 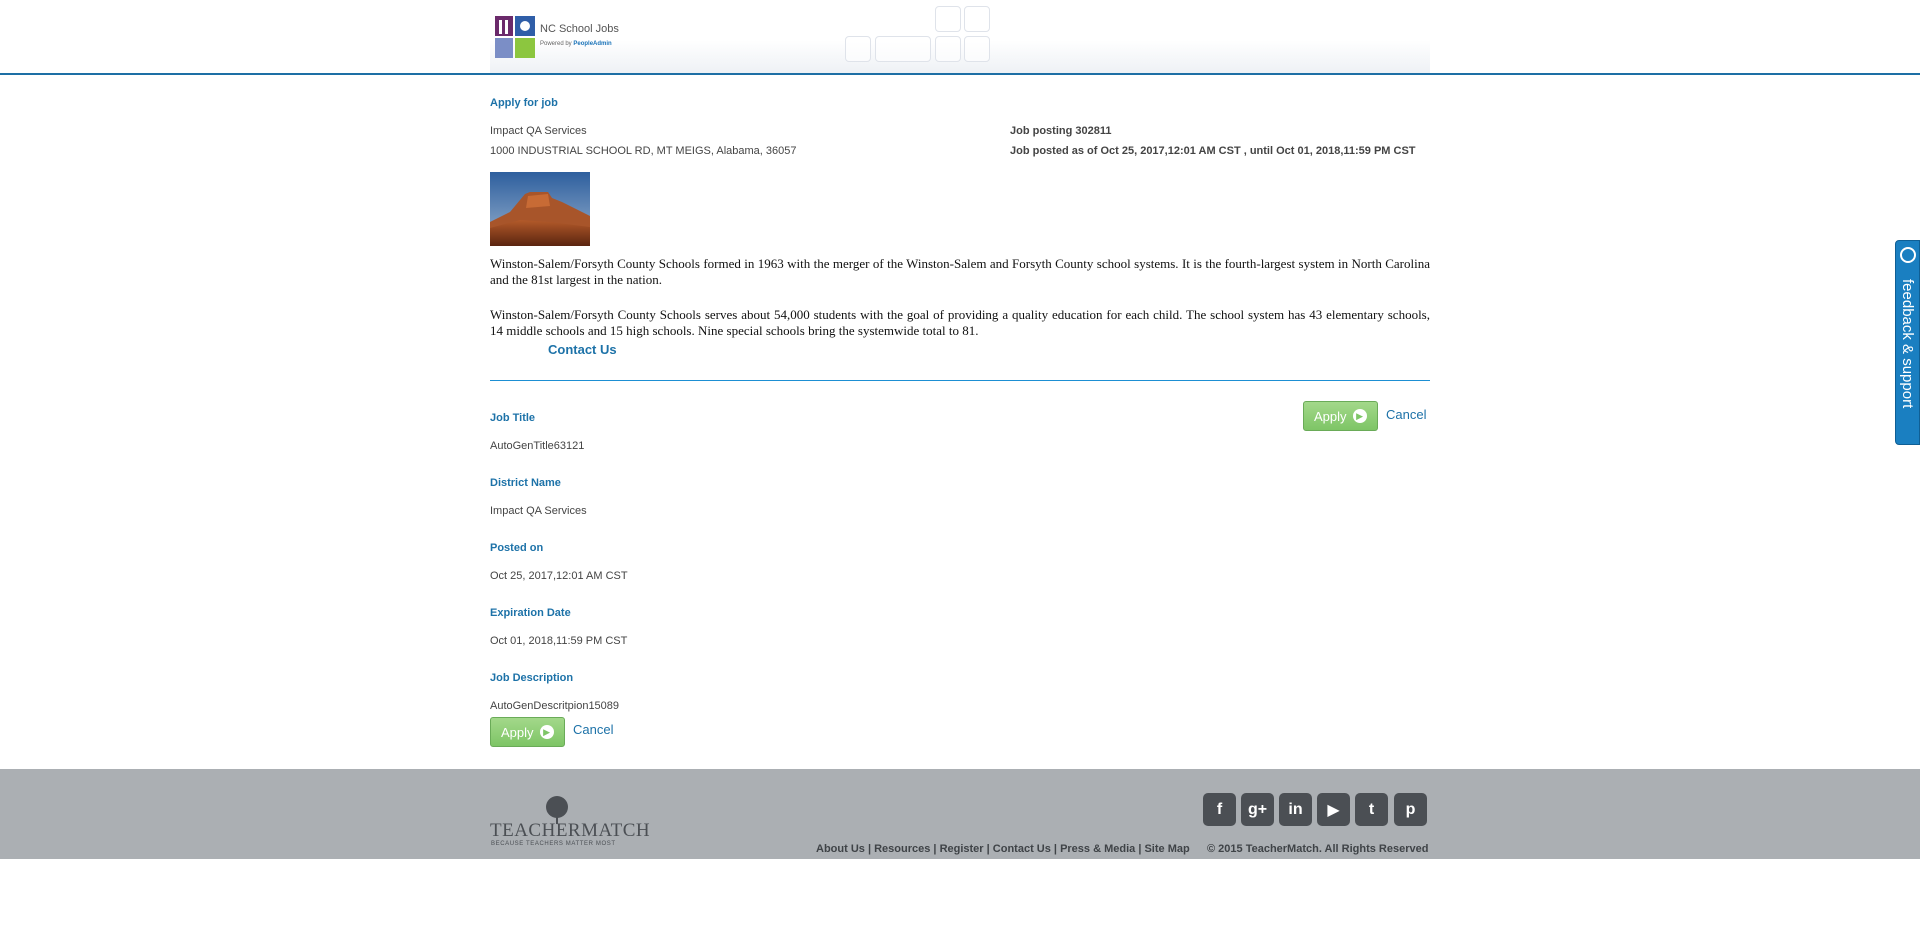 What do you see at coordinates (1295, 809) in the screenshot?
I see `linkedin-icon: in` at bounding box center [1295, 809].